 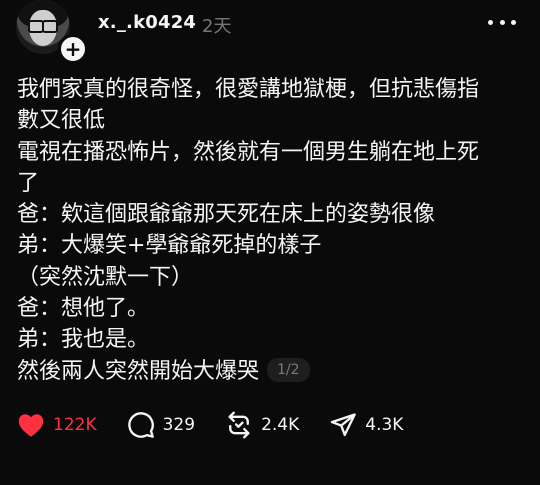 What do you see at coordinates (105, 277) in the screenshot?
I see `post-line: （突然沈默一下）` at bounding box center [105, 277].